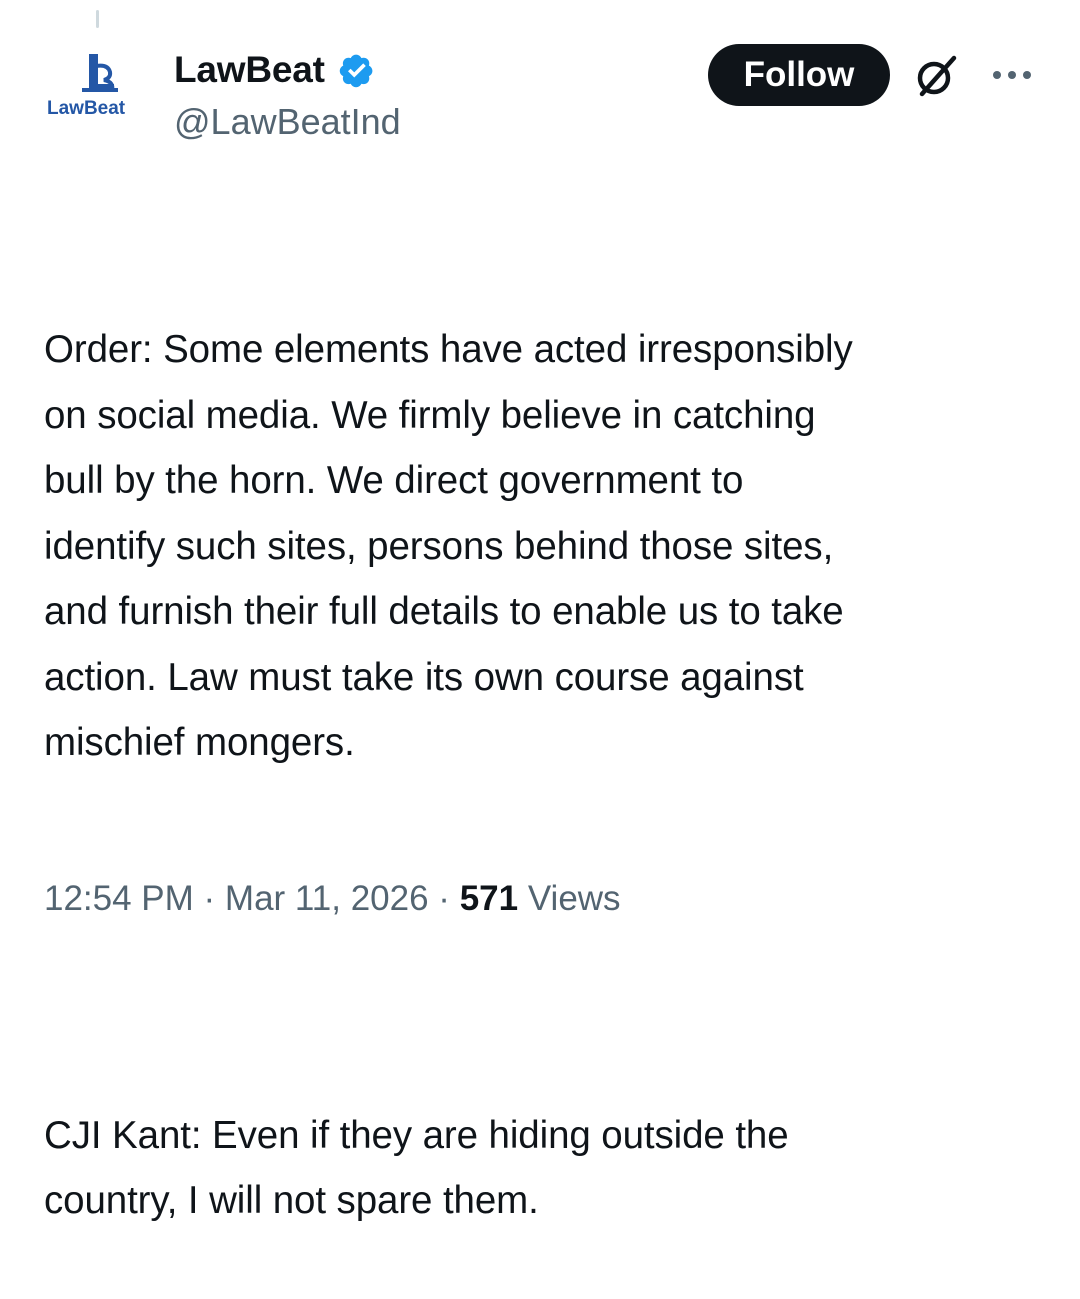 The height and width of the screenshot is (1299, 1080). What do you see at coordinates (327, 898) in the screenshot?
I see `tweet-date: Mar 11, 2026` at bounding box center [327, 898].